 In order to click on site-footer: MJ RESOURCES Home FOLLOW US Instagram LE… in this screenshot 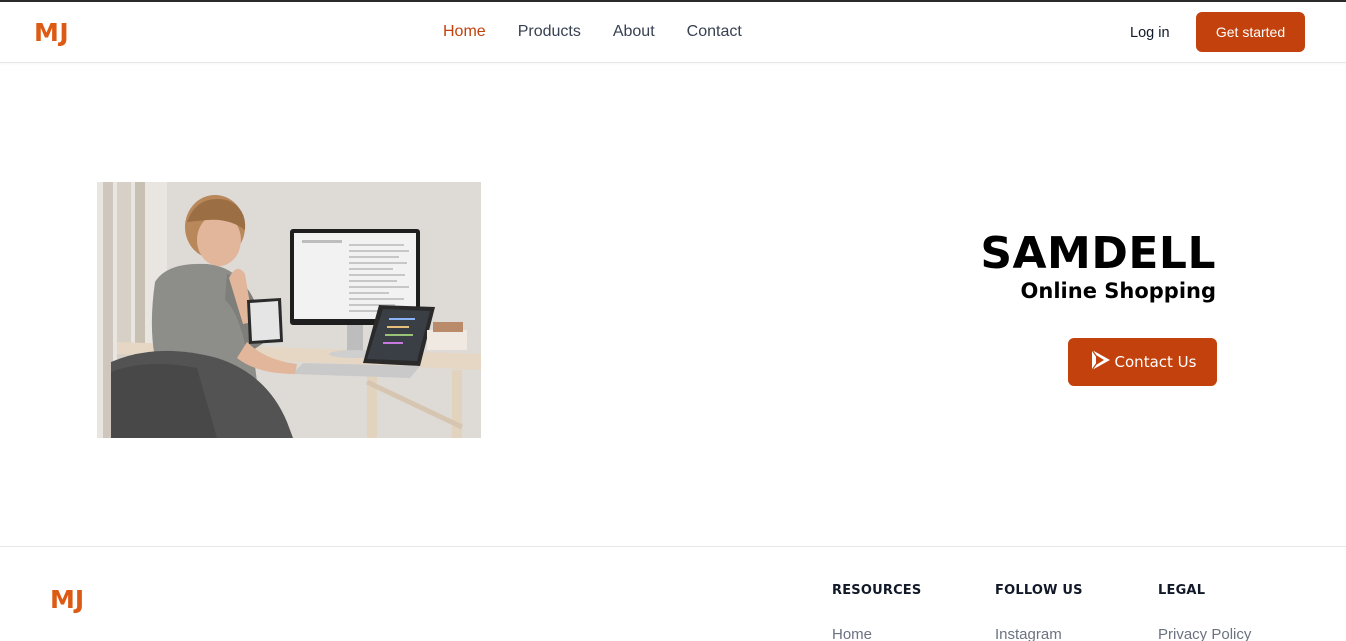, I will do `click(673, 593)`.